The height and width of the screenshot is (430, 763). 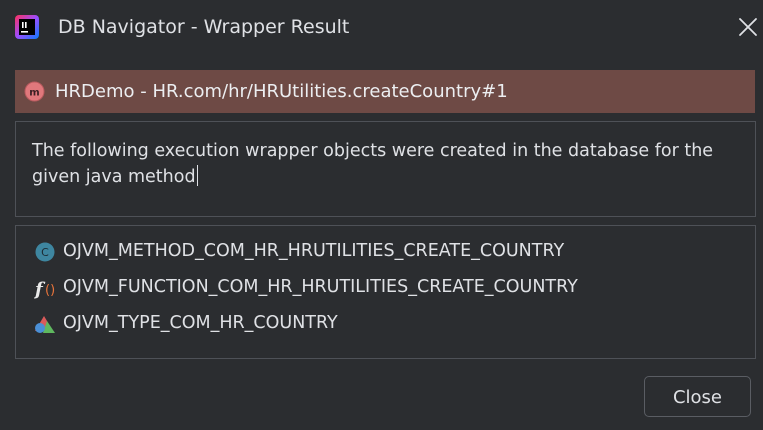 What do you see at coordinates (381, 27) in the screenshot?
I see `title-bar: DB Navigator - Wrapper Result` at bounding box center [381, 27].